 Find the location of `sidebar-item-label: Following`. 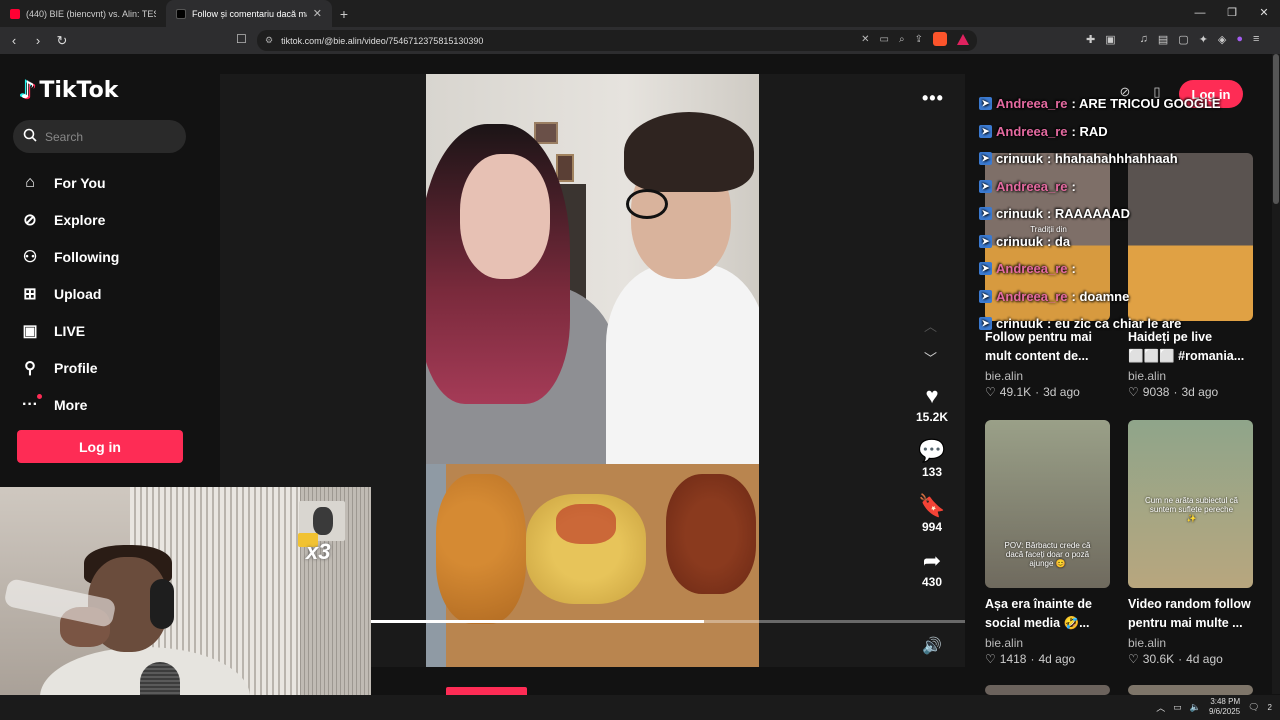

sidebar-item-label: Following is located at coordinates (87, 256).